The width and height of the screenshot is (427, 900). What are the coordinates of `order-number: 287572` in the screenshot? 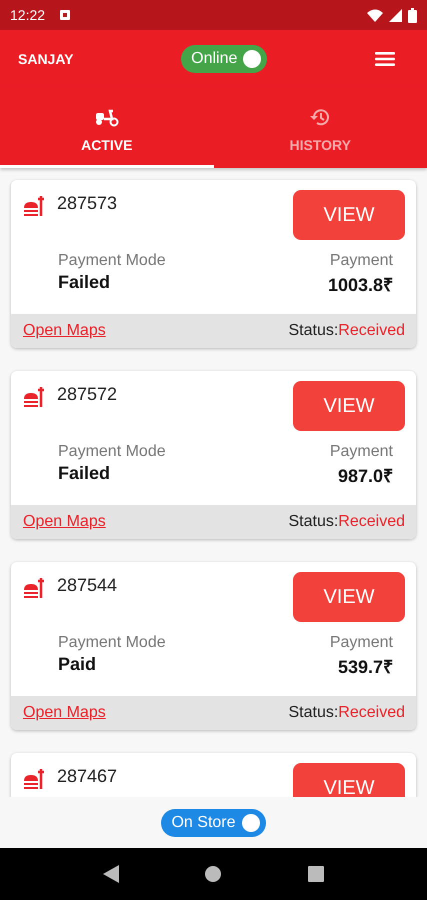 It's located at (87, 394).